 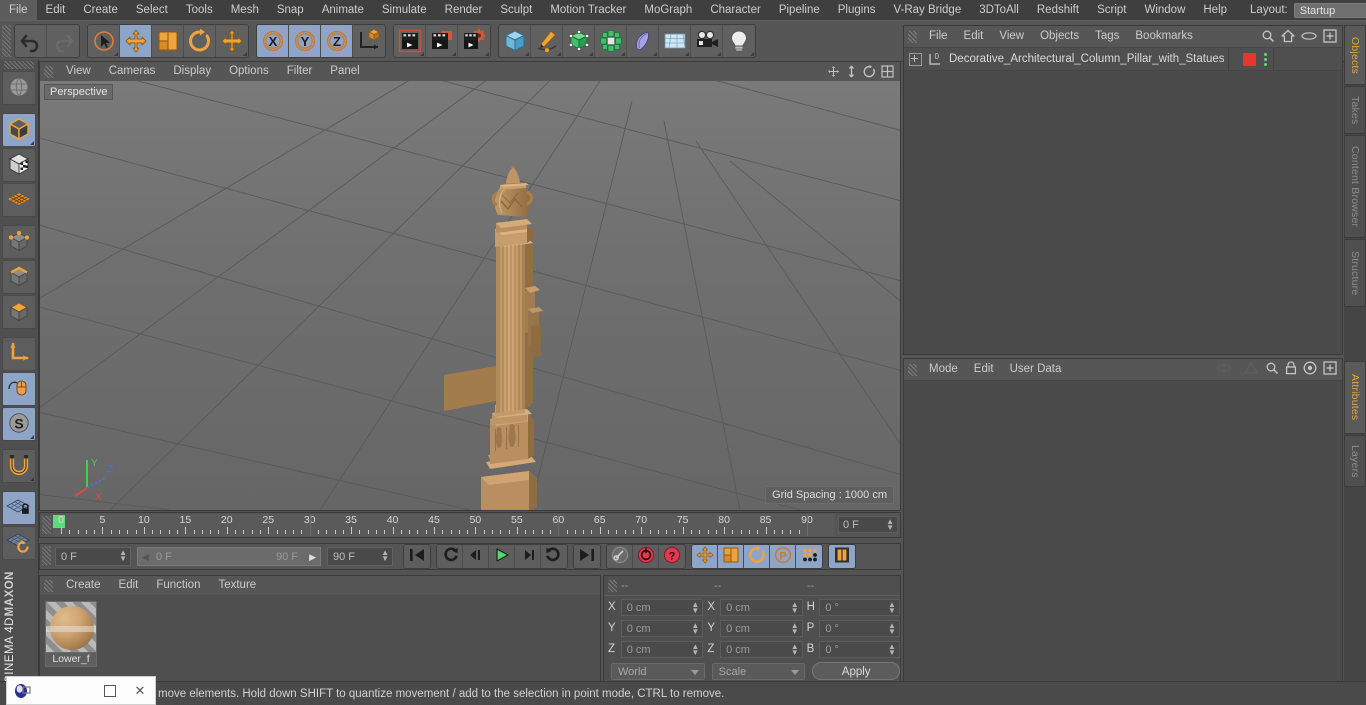 What do you see at coordinates (707, 41) in the screenshot?
I see `add-camera-button` at bounding box center [707, 41].